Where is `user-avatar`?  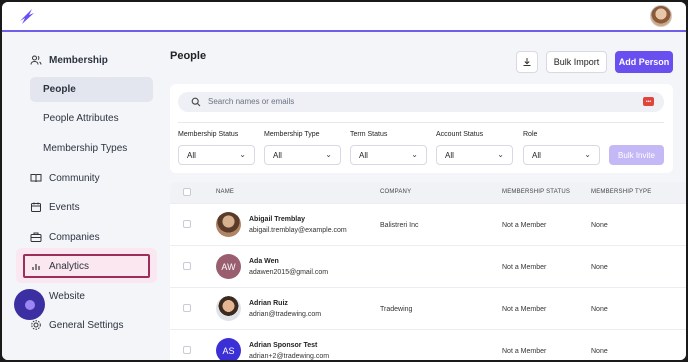
user-avatar is located at coordinates (661, 16).